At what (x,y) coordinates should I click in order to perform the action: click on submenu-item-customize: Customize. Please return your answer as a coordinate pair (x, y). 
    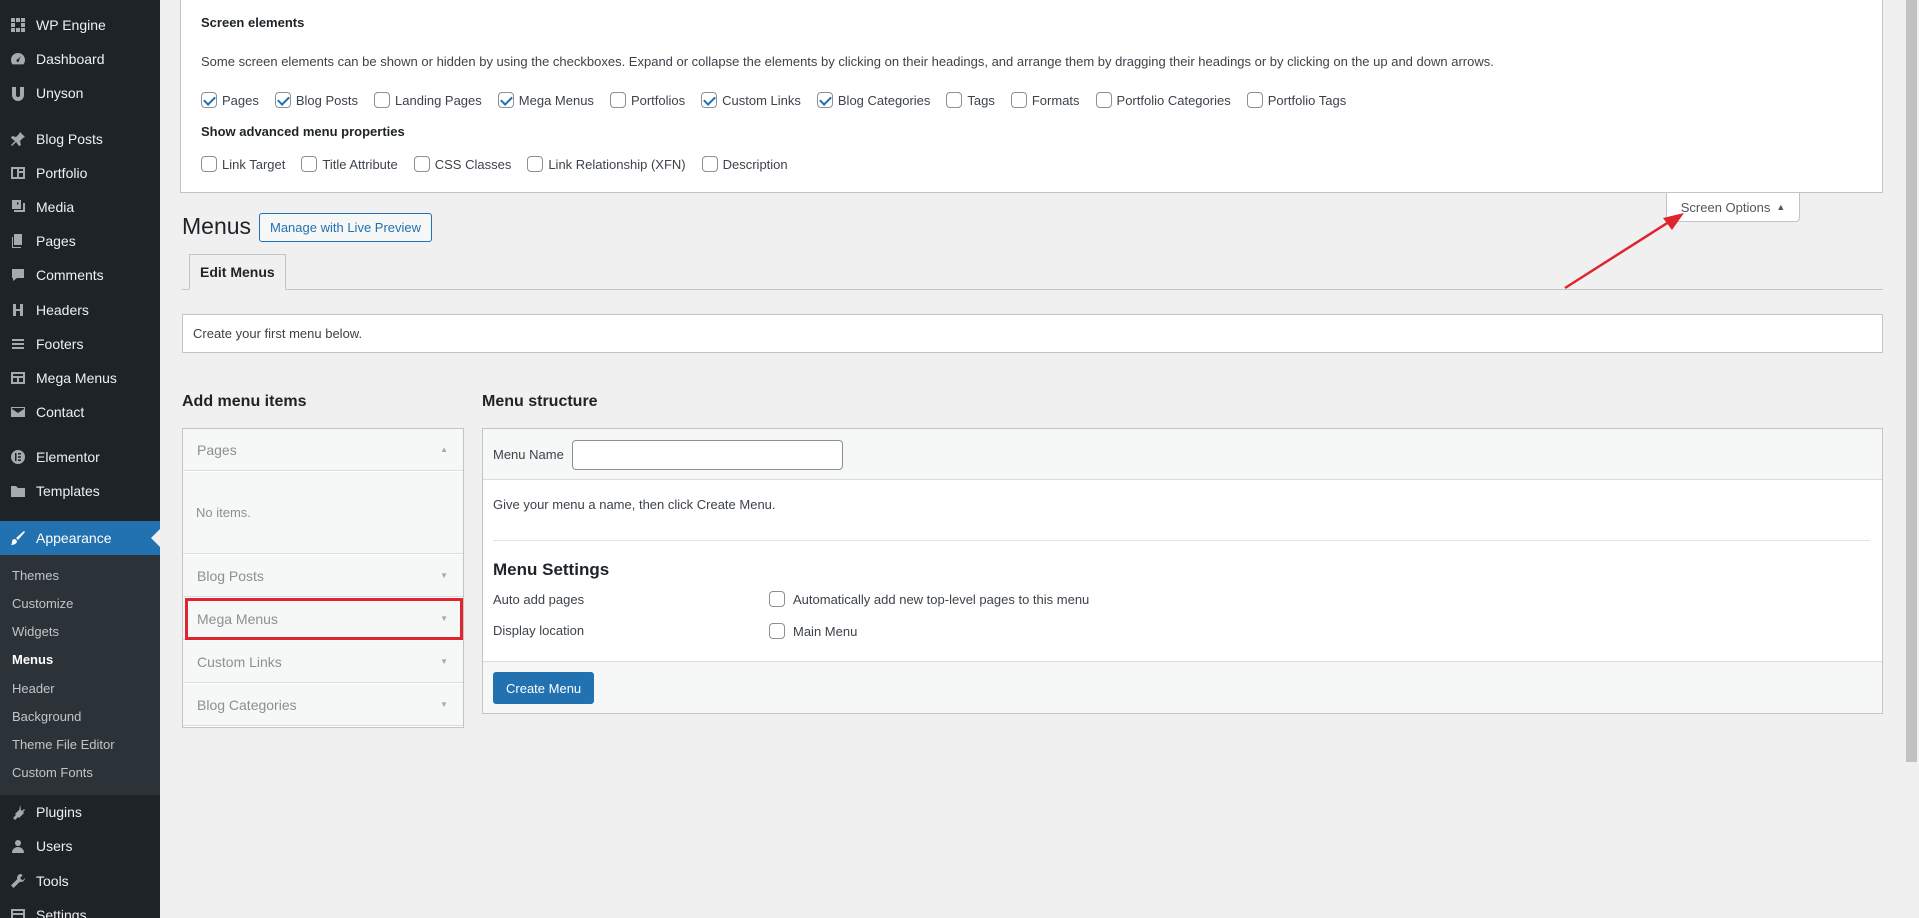
    Looking at the image, I should click on (42, 603).